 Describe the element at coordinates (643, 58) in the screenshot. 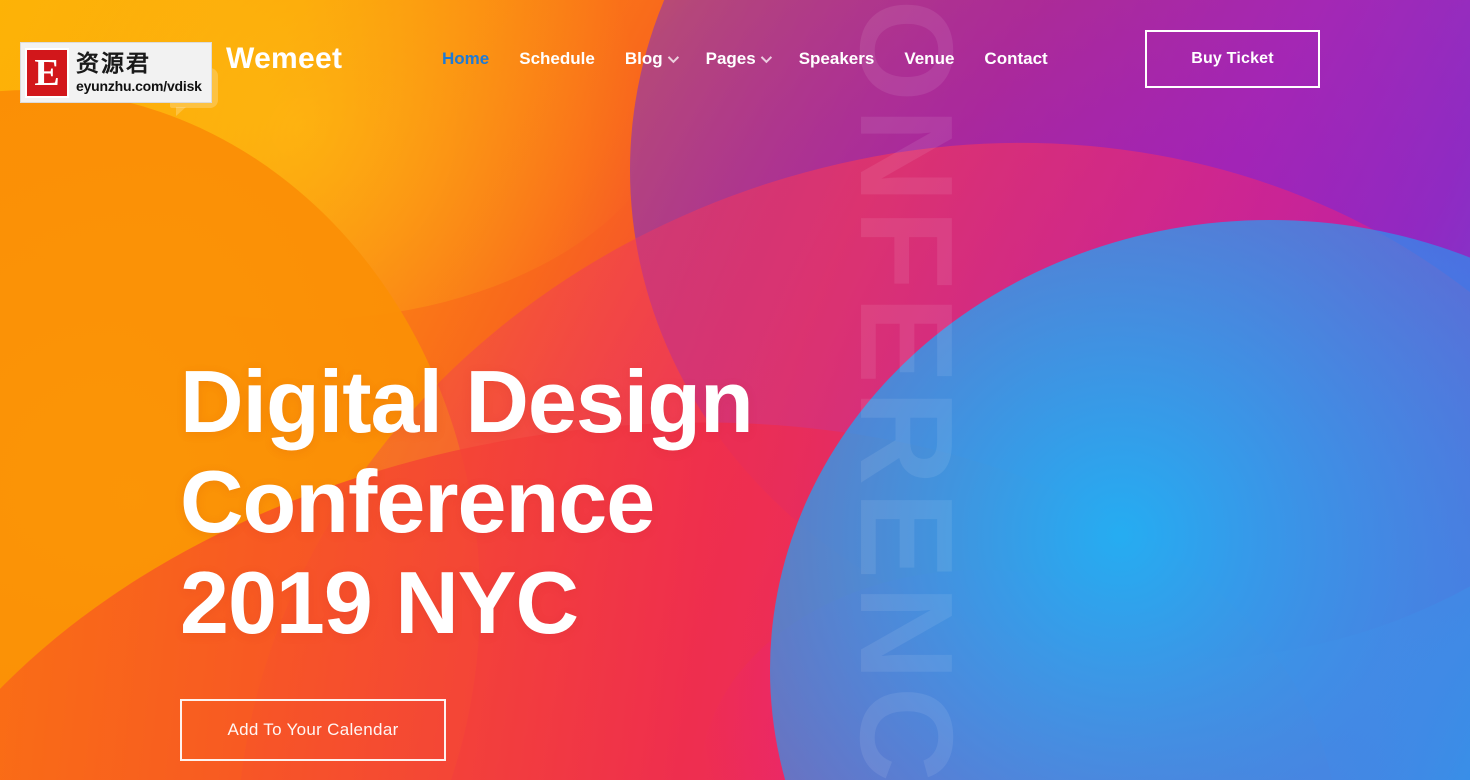

I see `nav-item-label: Blog` at that location.